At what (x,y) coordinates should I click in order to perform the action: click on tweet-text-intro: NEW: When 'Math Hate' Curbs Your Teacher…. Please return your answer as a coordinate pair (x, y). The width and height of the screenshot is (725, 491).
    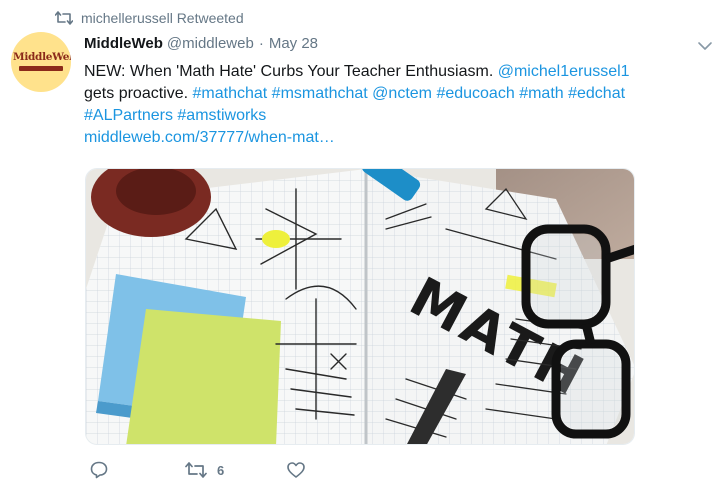
    Looking at the image, I should click on (291, 71).